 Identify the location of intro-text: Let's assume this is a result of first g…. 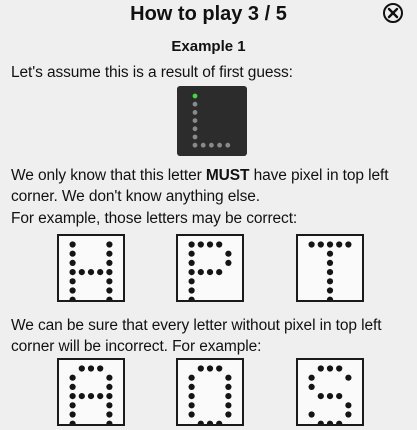
(152, 72).